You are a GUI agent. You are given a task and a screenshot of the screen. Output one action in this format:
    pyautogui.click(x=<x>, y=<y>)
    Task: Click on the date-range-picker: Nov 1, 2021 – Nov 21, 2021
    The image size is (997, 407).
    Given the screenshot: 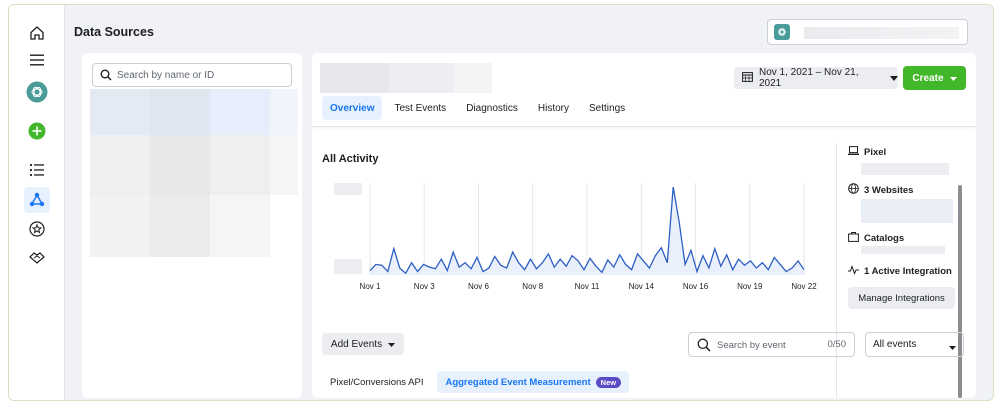 What is the action you would take?
    pyautogui.click(x=816, y=78)
    